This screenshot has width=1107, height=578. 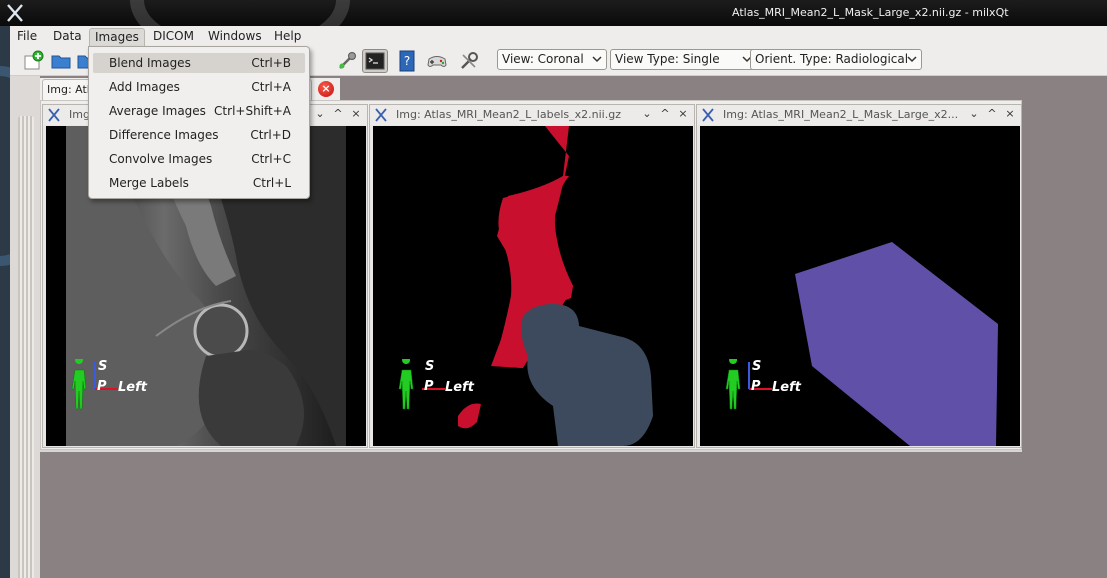 I want to click on help-book-icon: ?, so click(x=407, y=61).